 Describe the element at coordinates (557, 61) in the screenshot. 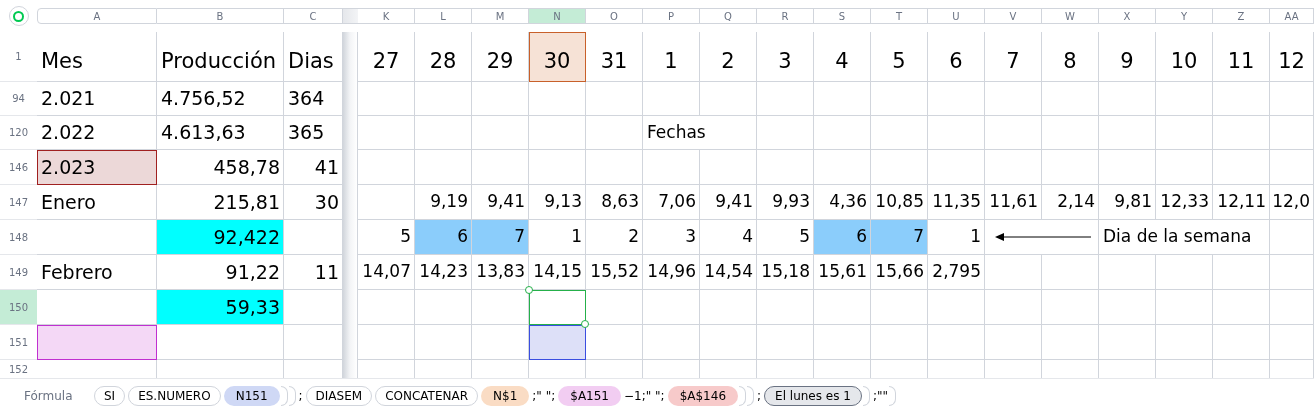

I see `cell-text: 30` at that location.